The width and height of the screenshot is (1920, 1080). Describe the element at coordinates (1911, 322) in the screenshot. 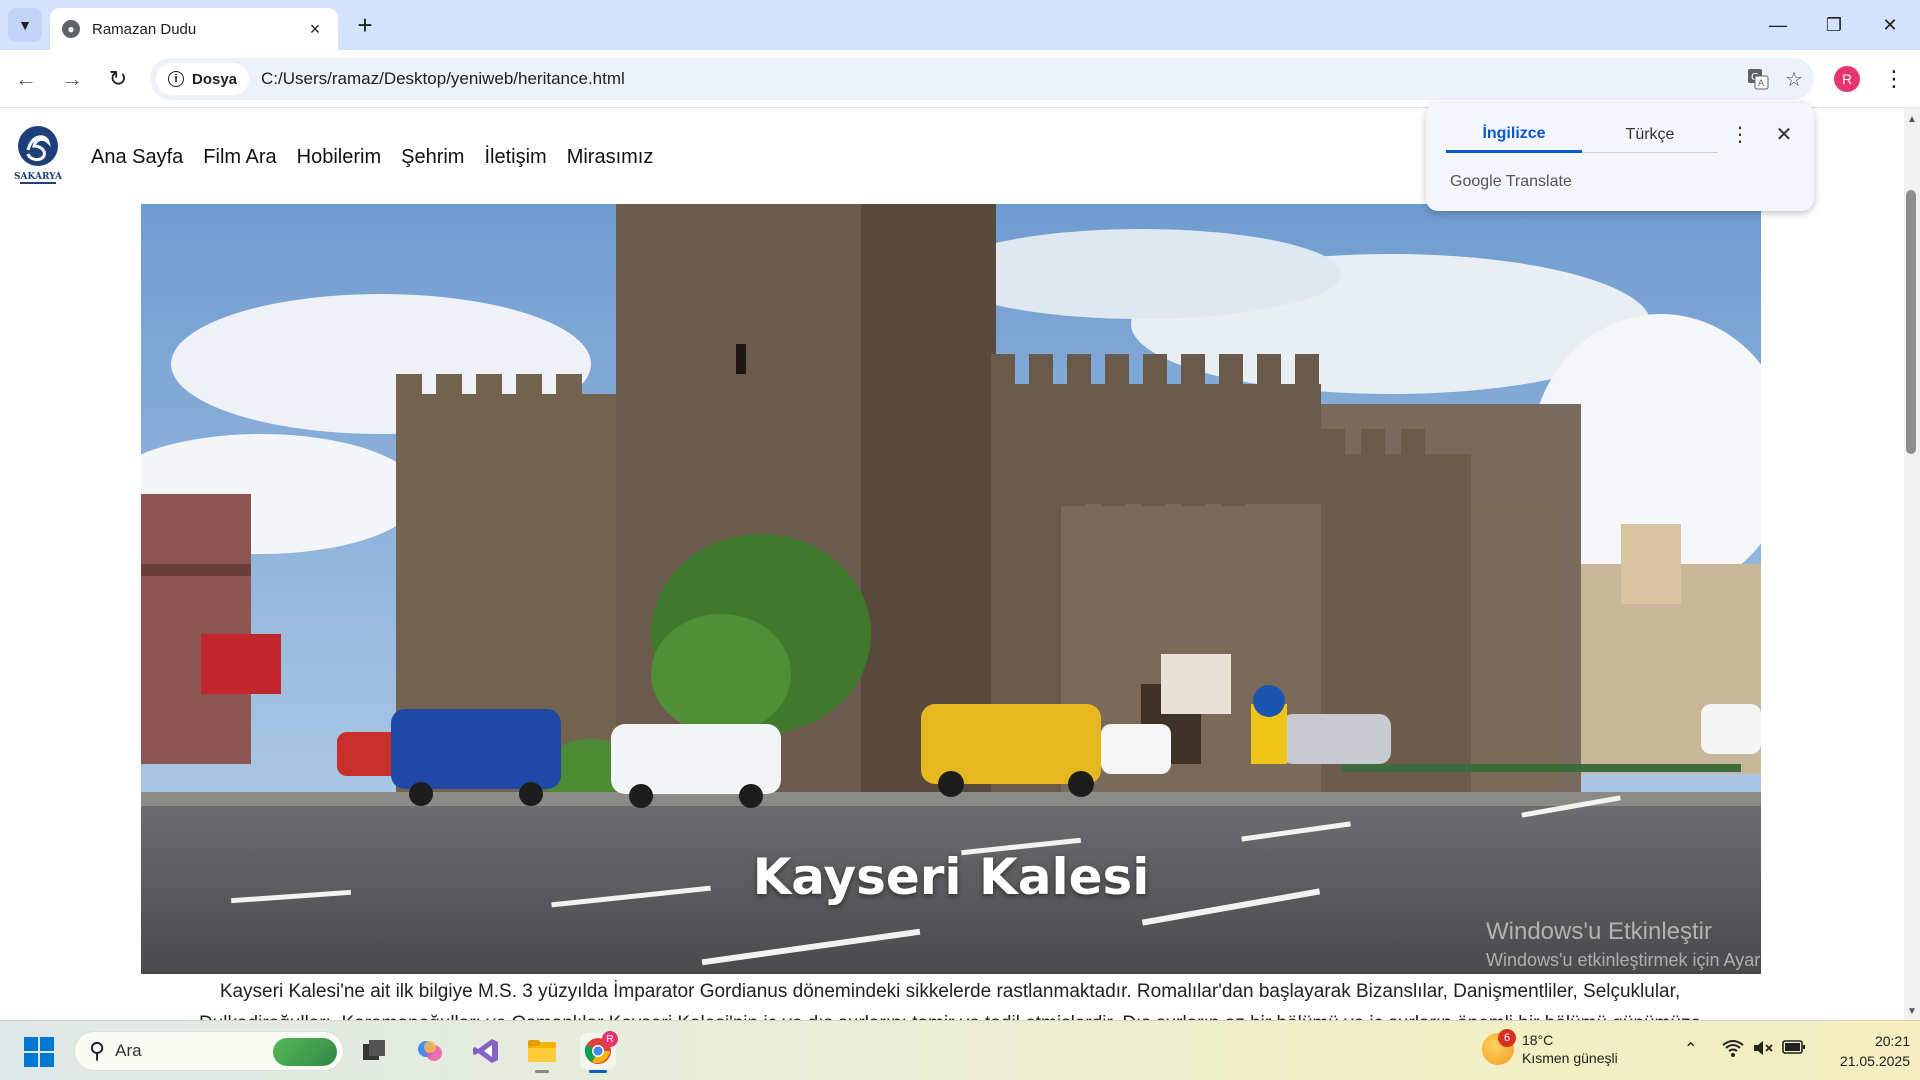

I see `scrollbar-thumb` at that location.